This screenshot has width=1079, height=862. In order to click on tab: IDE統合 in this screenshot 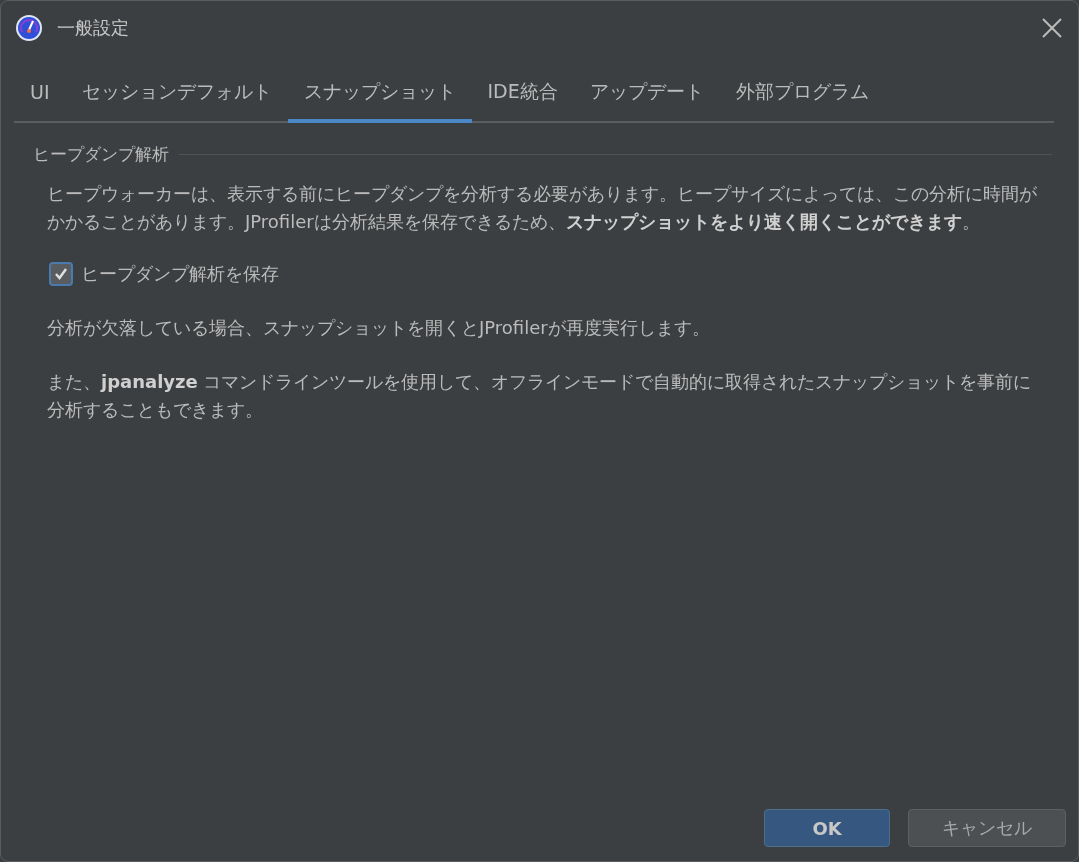, I will do `click(522, 95)`.